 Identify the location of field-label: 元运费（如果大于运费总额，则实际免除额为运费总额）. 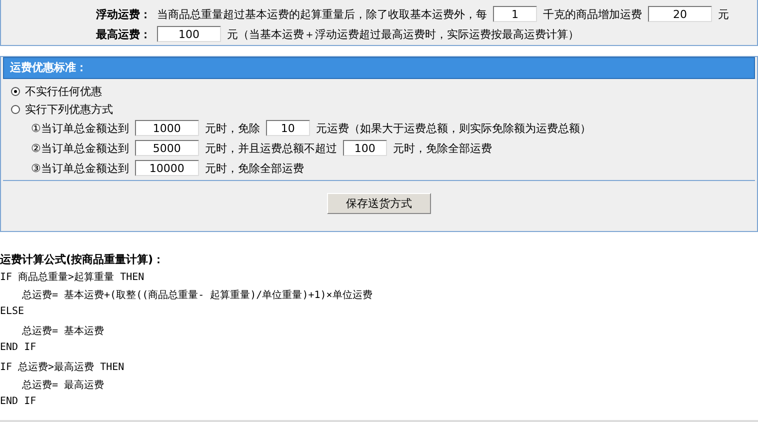
(453, 128).